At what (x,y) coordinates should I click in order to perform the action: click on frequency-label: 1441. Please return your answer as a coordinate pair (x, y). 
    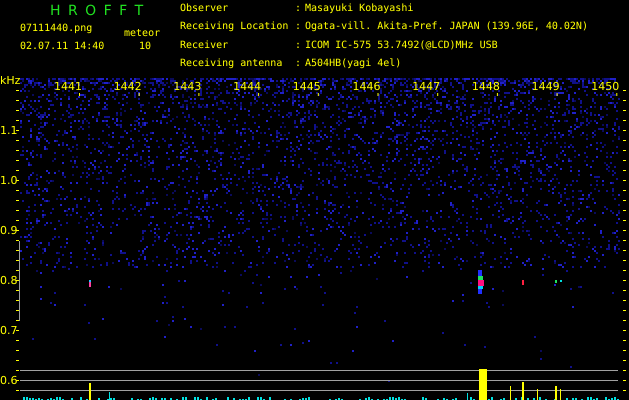
    Looking at the image, I should click on (68, 86).